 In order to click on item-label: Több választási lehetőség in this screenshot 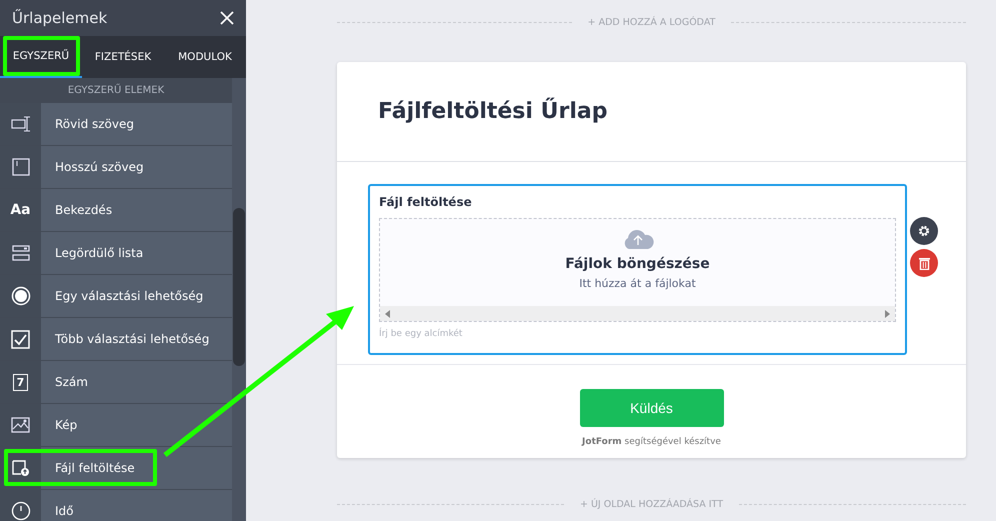, I will do `click(132, 339)`.